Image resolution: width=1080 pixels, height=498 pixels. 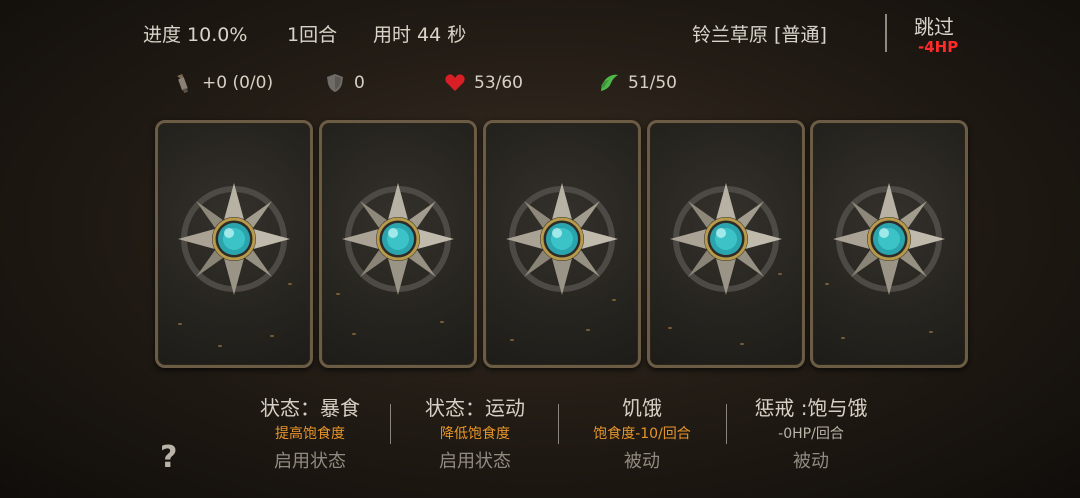 I want to click on option-gluttony: 状态：暴食 提高饱食度 启用状态, so click(x=310, y=432).